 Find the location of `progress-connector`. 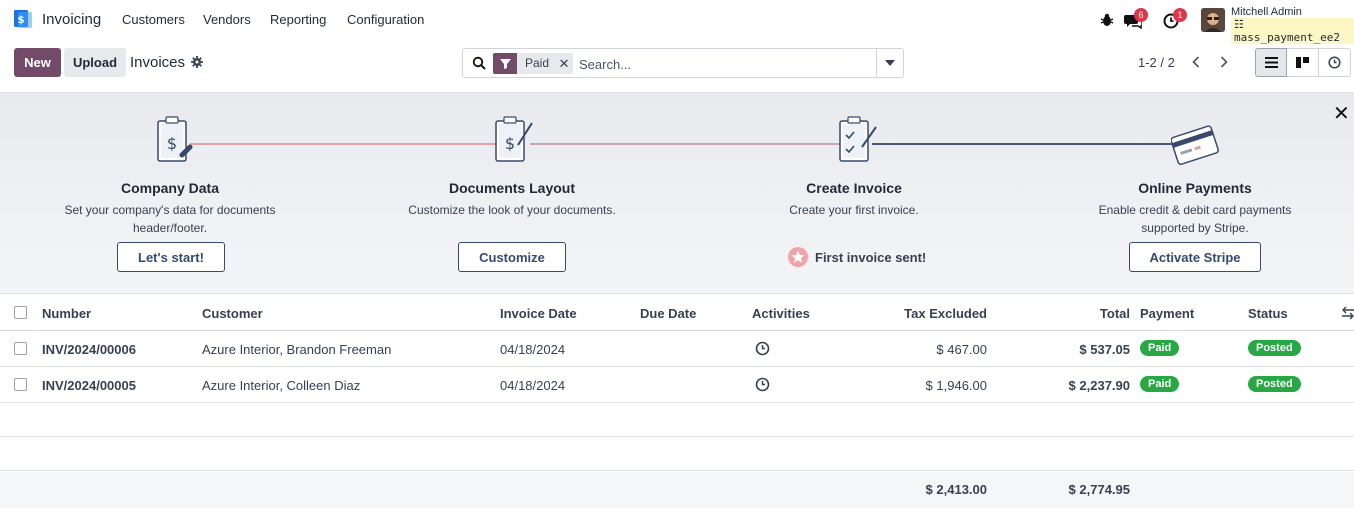

progress-connector is located at coordinates (347, 144).